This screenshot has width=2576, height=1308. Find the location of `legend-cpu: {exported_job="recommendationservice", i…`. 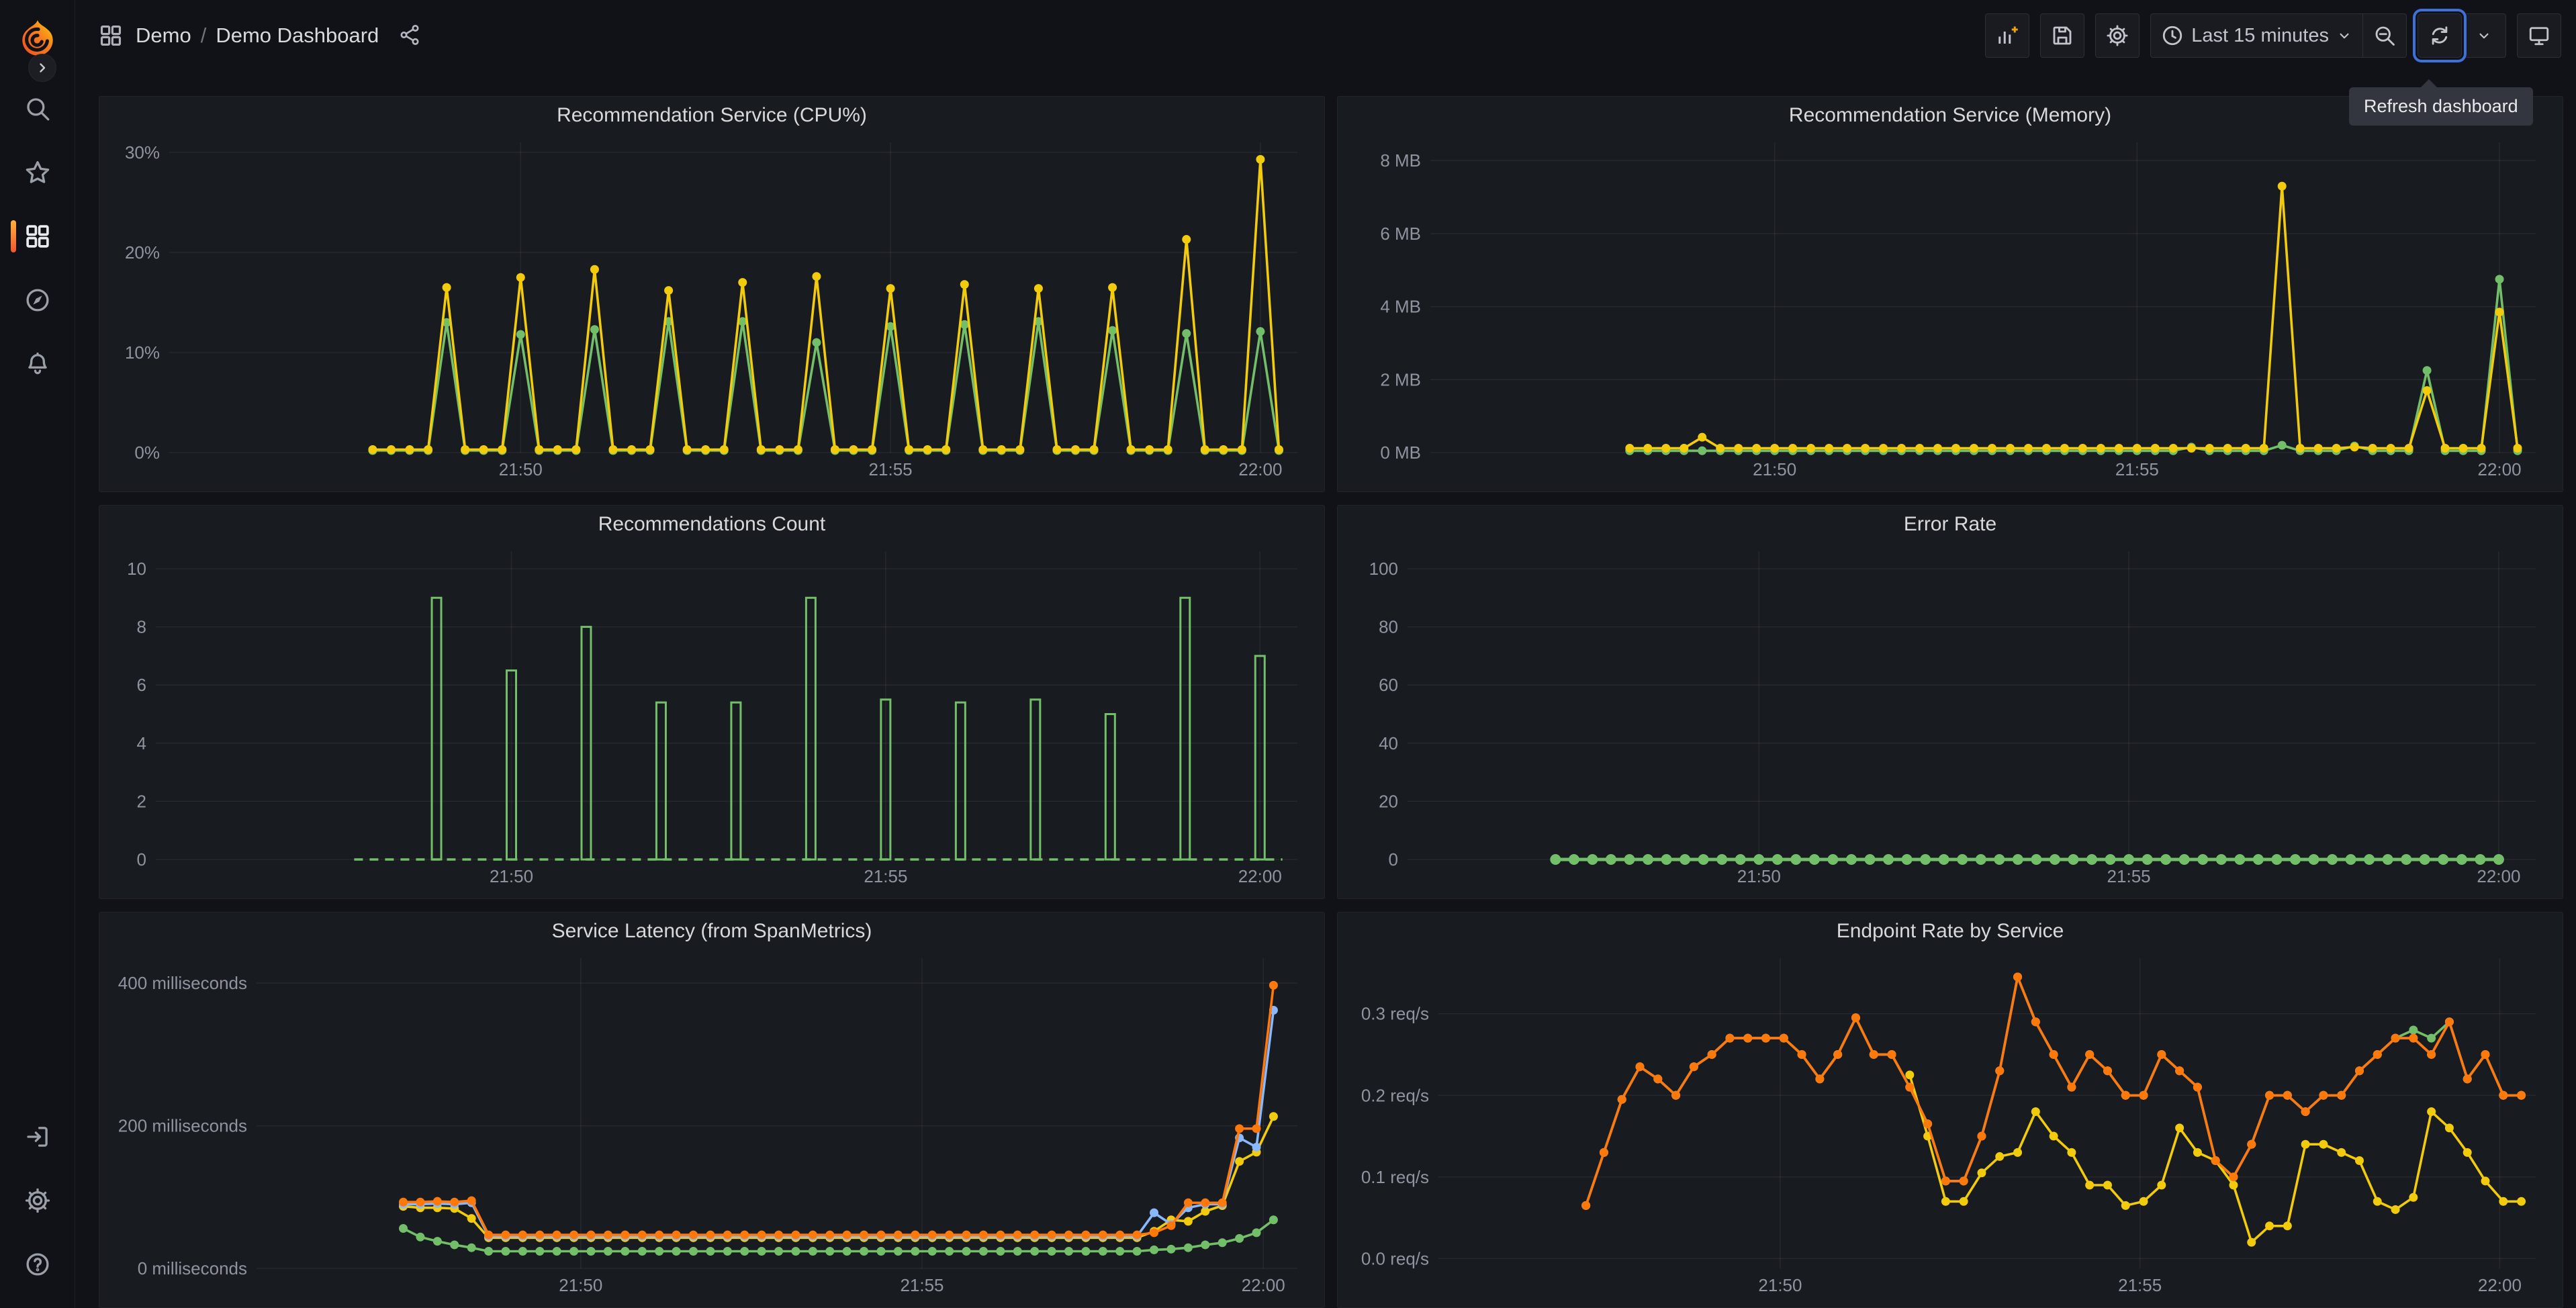

legend-cpu: {exported_job="recommendationservice", i… is located at coordinates (711, 490).